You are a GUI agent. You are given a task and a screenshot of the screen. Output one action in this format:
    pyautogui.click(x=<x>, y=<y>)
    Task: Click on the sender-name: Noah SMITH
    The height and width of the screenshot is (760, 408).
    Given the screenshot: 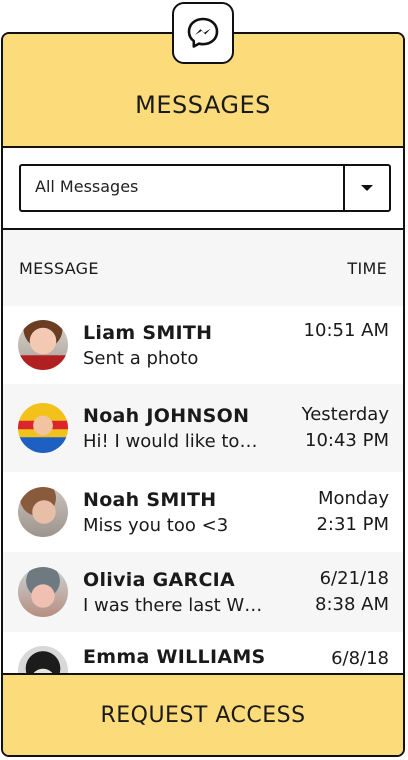 What is the action you would take?
    pyautogui.click(x=150, y=499)
    